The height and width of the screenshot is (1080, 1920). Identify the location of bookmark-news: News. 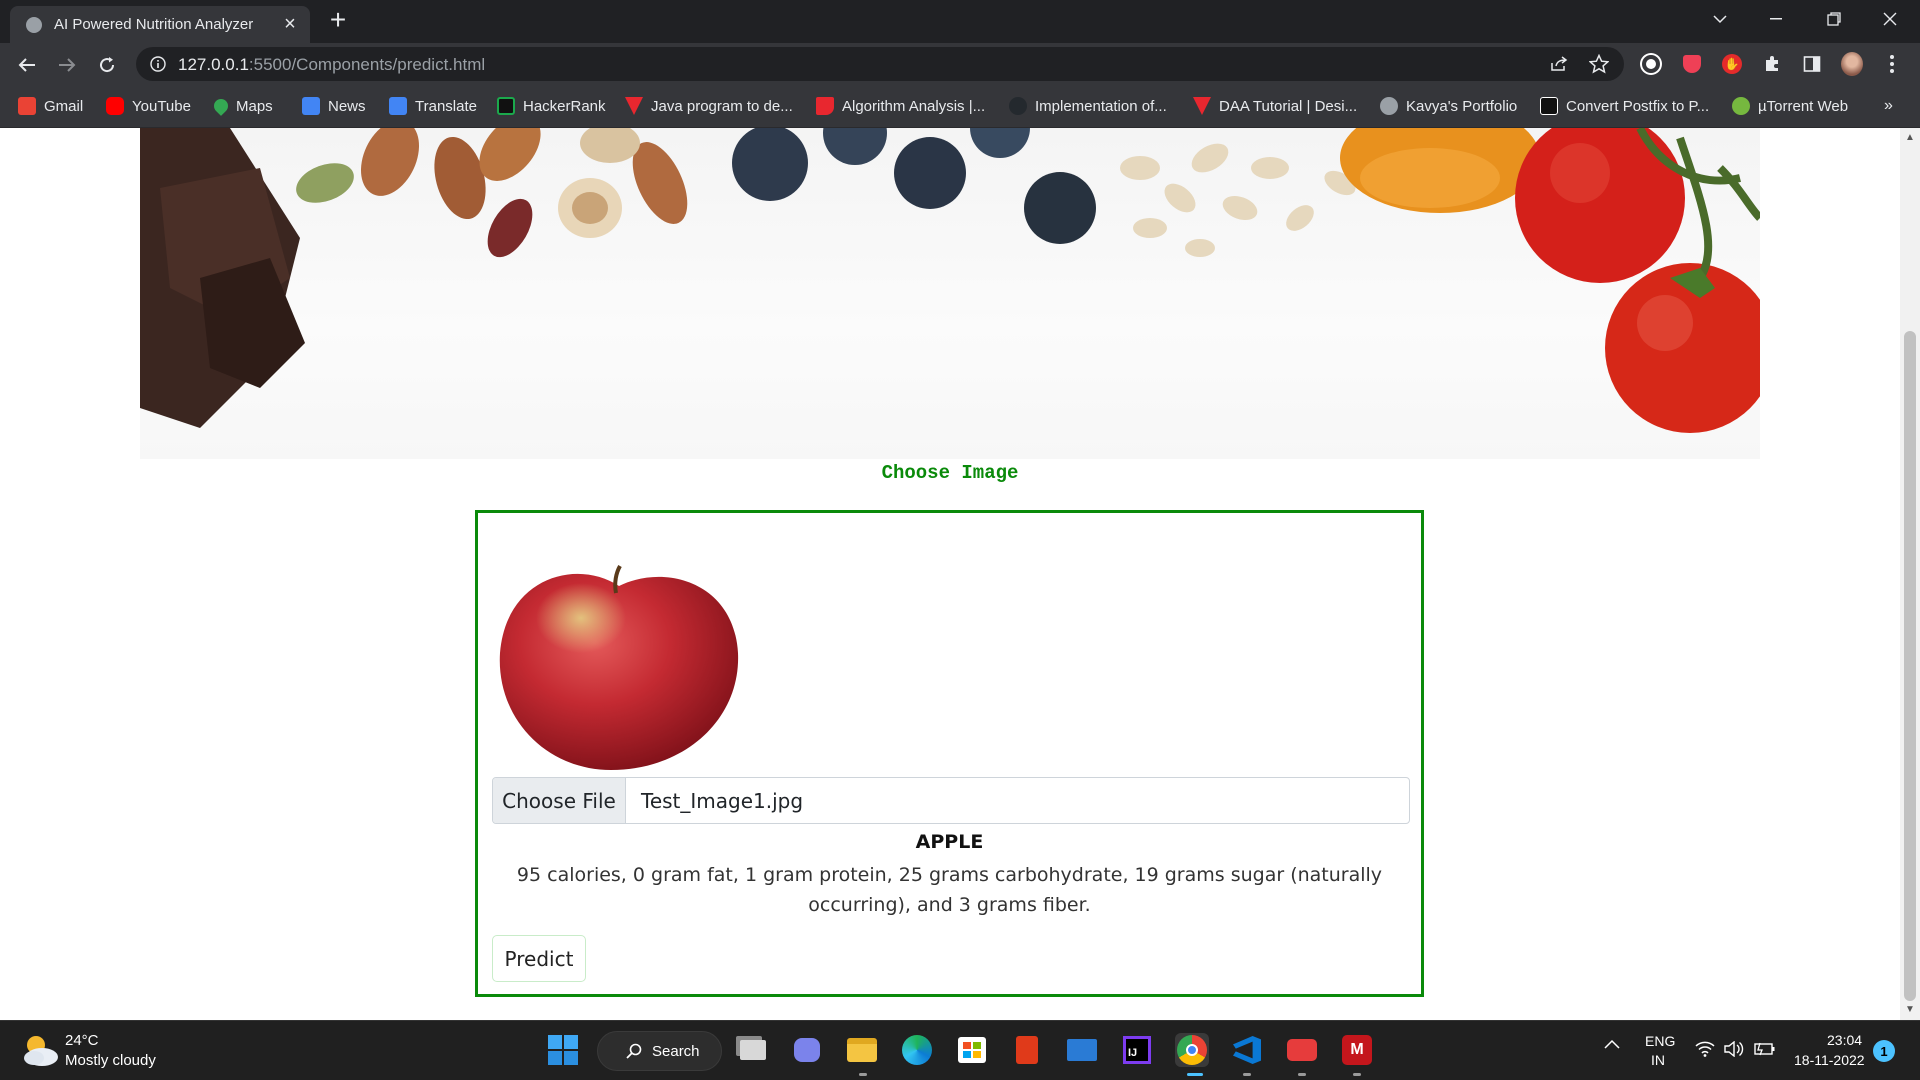
(334, 106).